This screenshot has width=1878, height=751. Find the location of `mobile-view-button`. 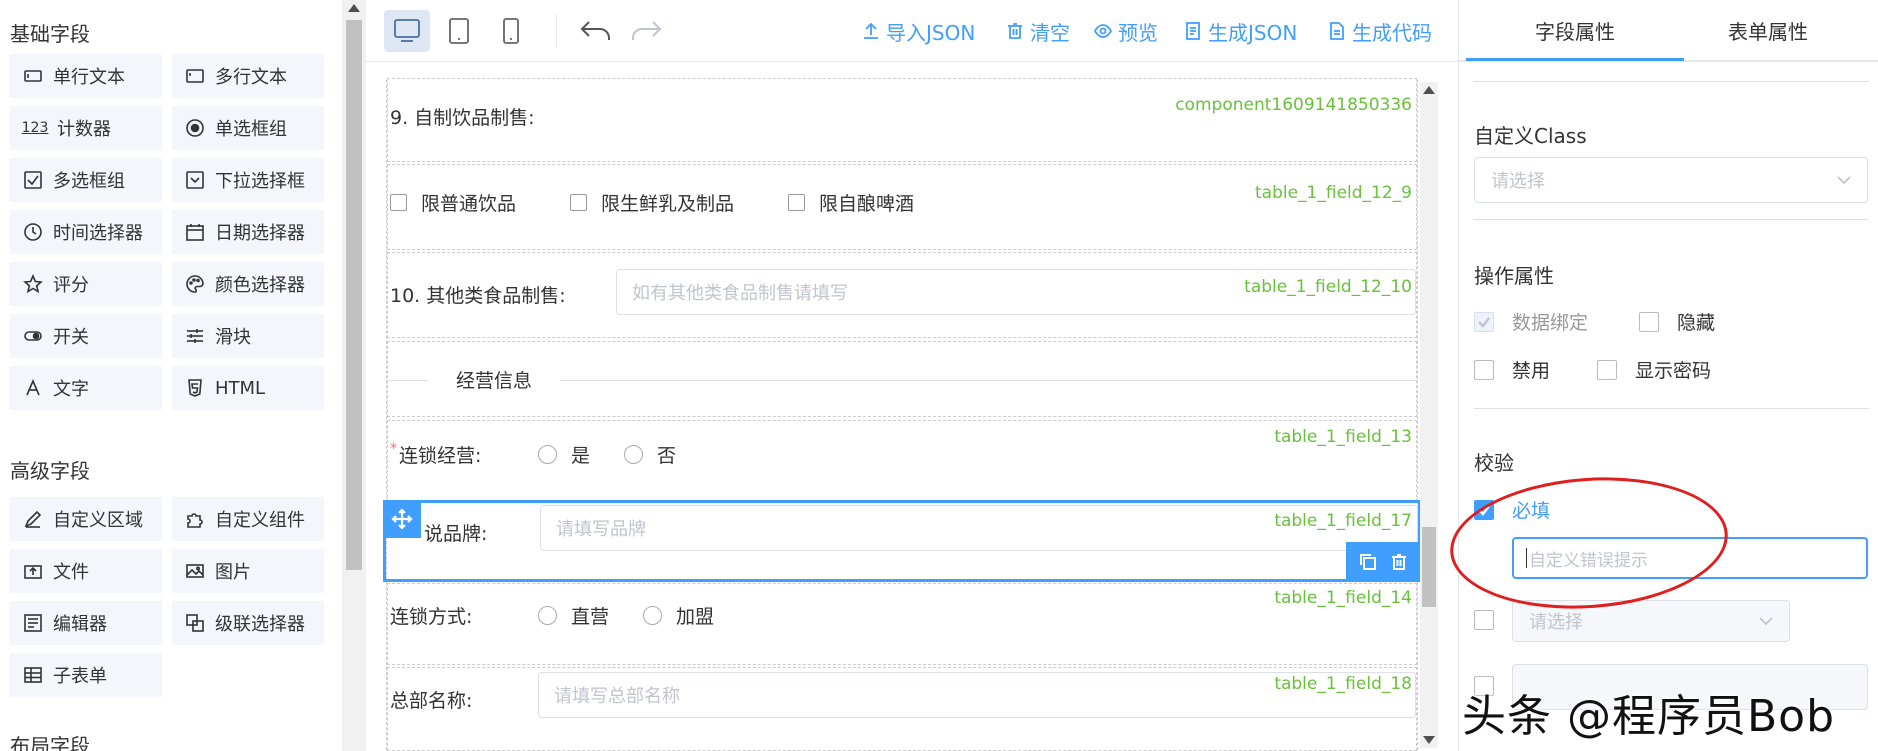

mobile-view-button is located at coordinates (511, 31).